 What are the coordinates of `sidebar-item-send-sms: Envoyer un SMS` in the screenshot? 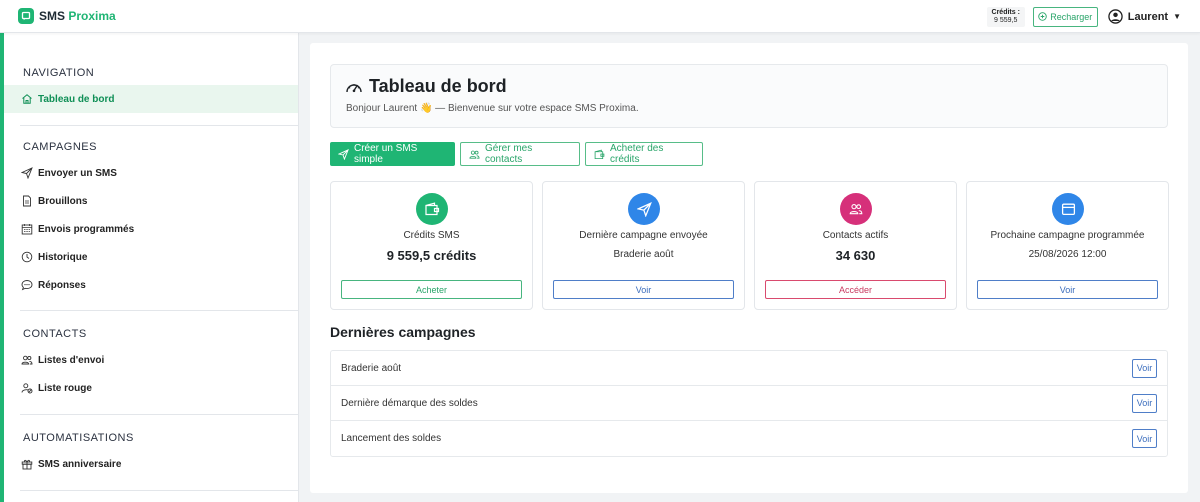 It's located at (151, 173).